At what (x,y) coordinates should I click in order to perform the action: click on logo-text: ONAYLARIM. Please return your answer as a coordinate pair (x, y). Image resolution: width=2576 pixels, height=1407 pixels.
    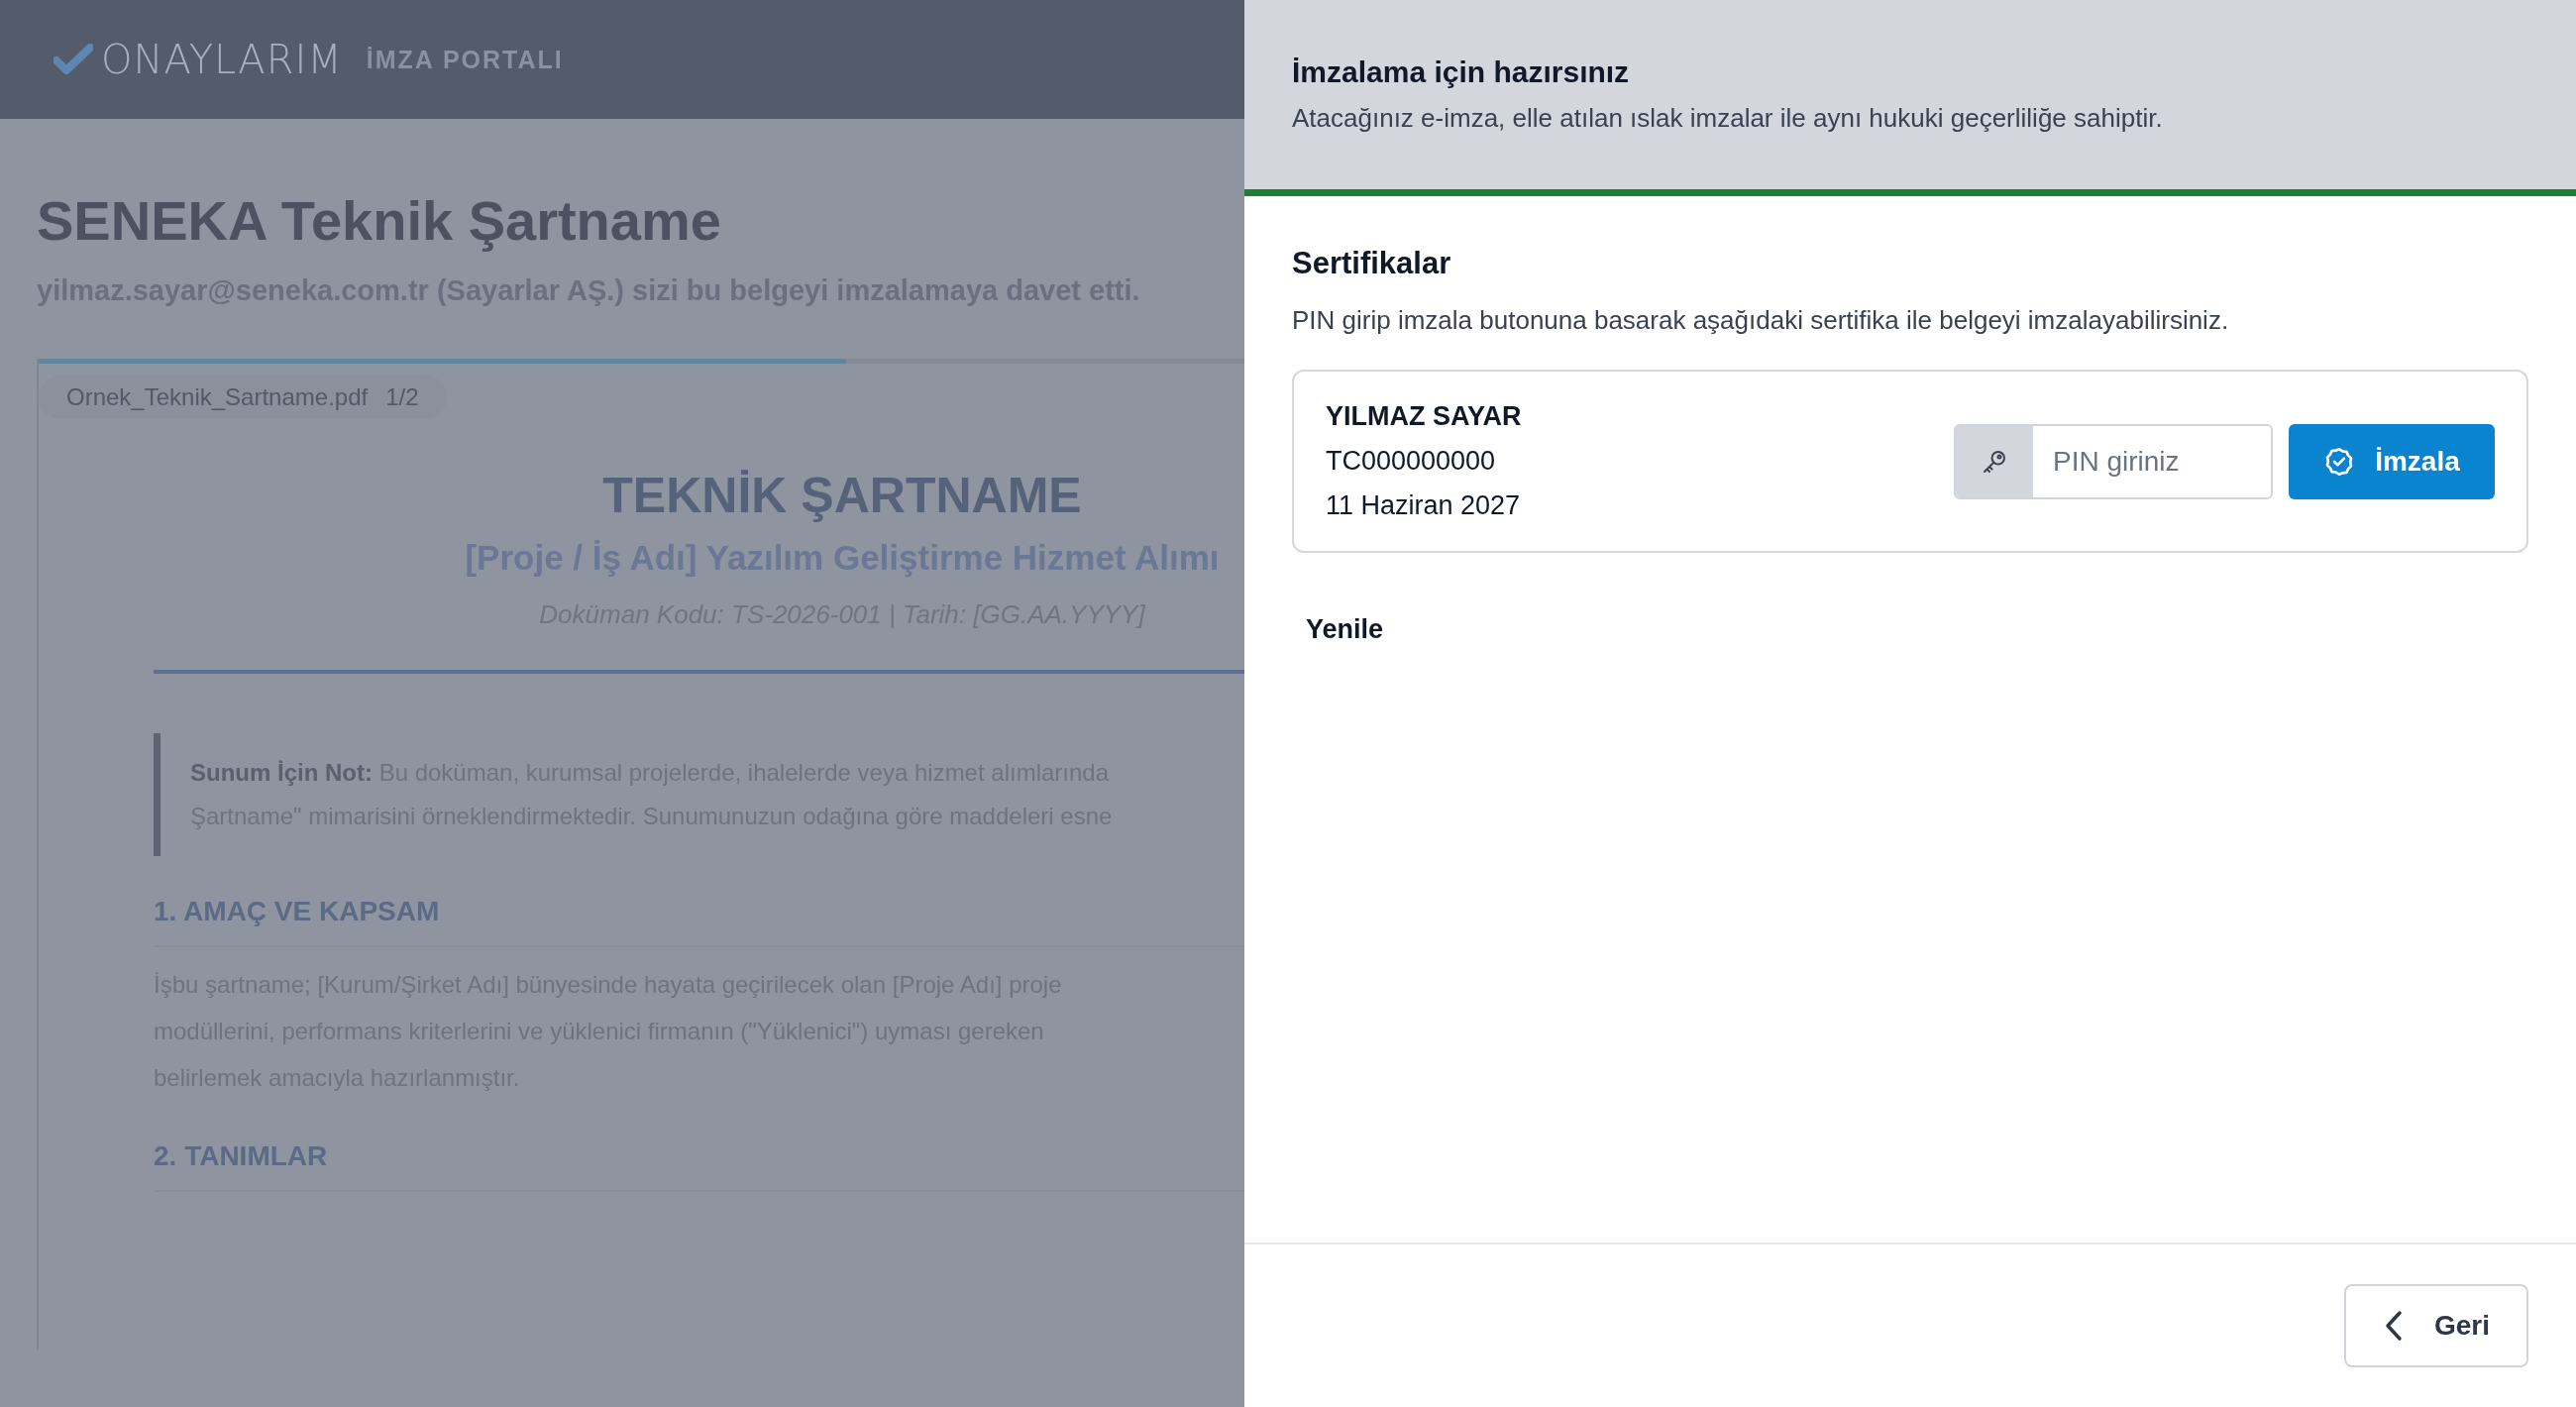
    Looking at the image, I should click on (222, 59).